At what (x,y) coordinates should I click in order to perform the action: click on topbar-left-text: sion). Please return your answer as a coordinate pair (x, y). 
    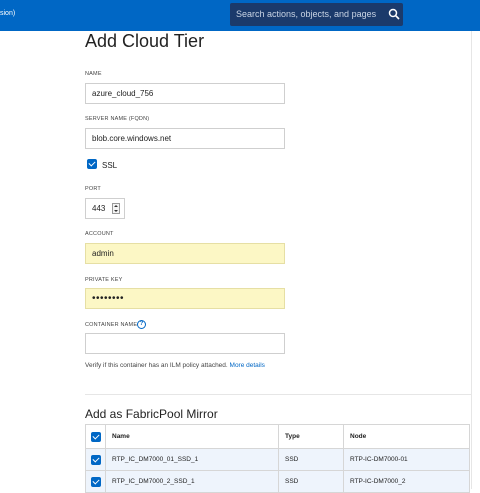
    Looking at the image, I should click on (8, 13).